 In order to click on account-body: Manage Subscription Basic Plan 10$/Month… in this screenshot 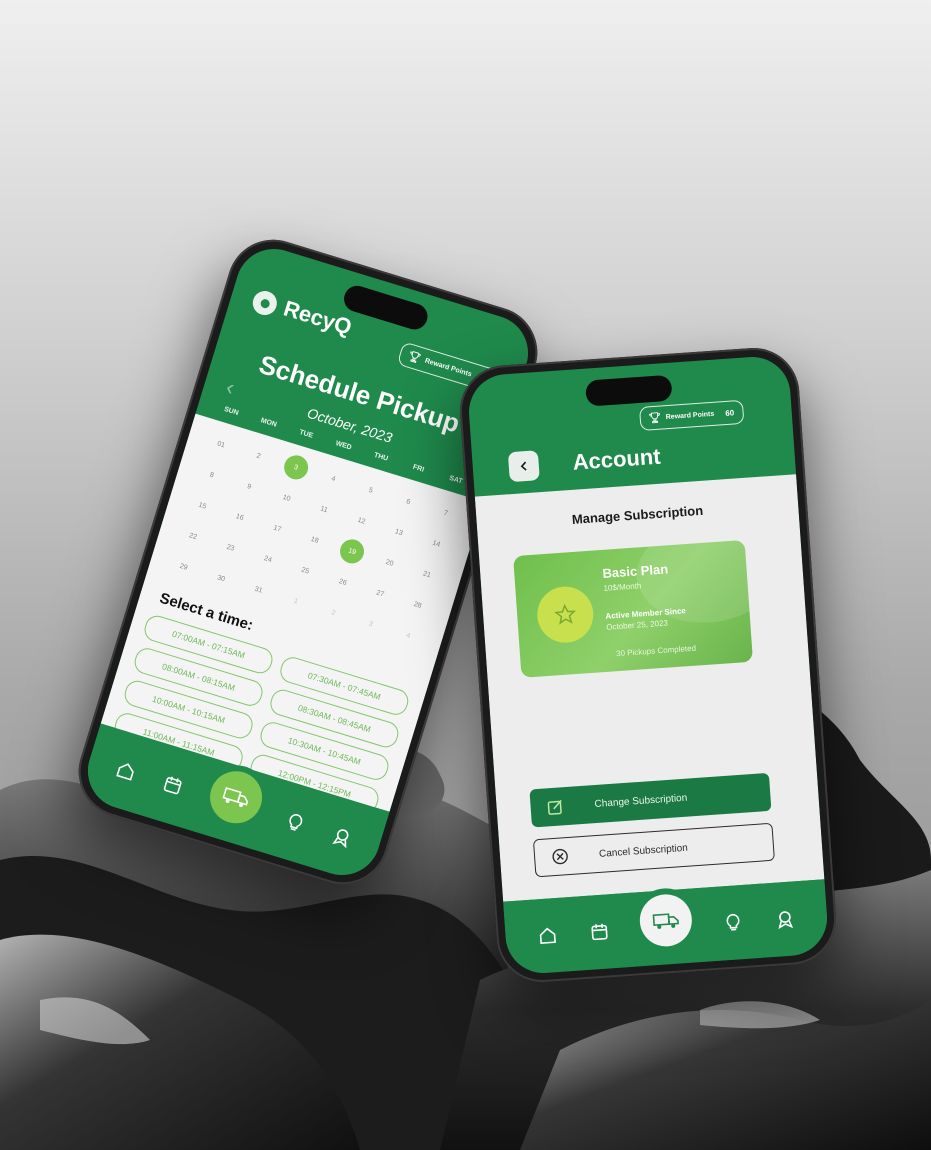, I will do `click(649, 688)`.